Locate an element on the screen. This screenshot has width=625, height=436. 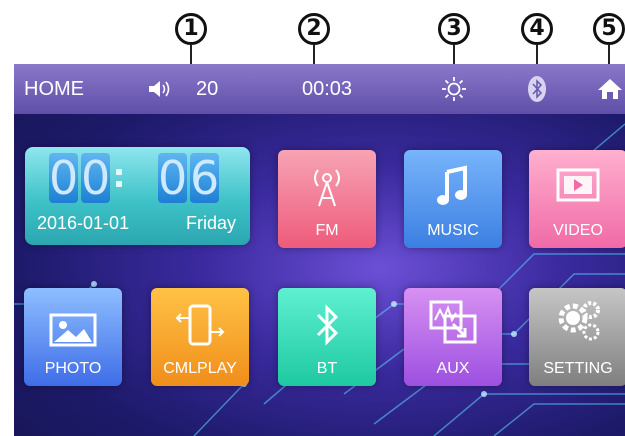
clock-date: 2016-01-01 is located at coordinates (83, 223).